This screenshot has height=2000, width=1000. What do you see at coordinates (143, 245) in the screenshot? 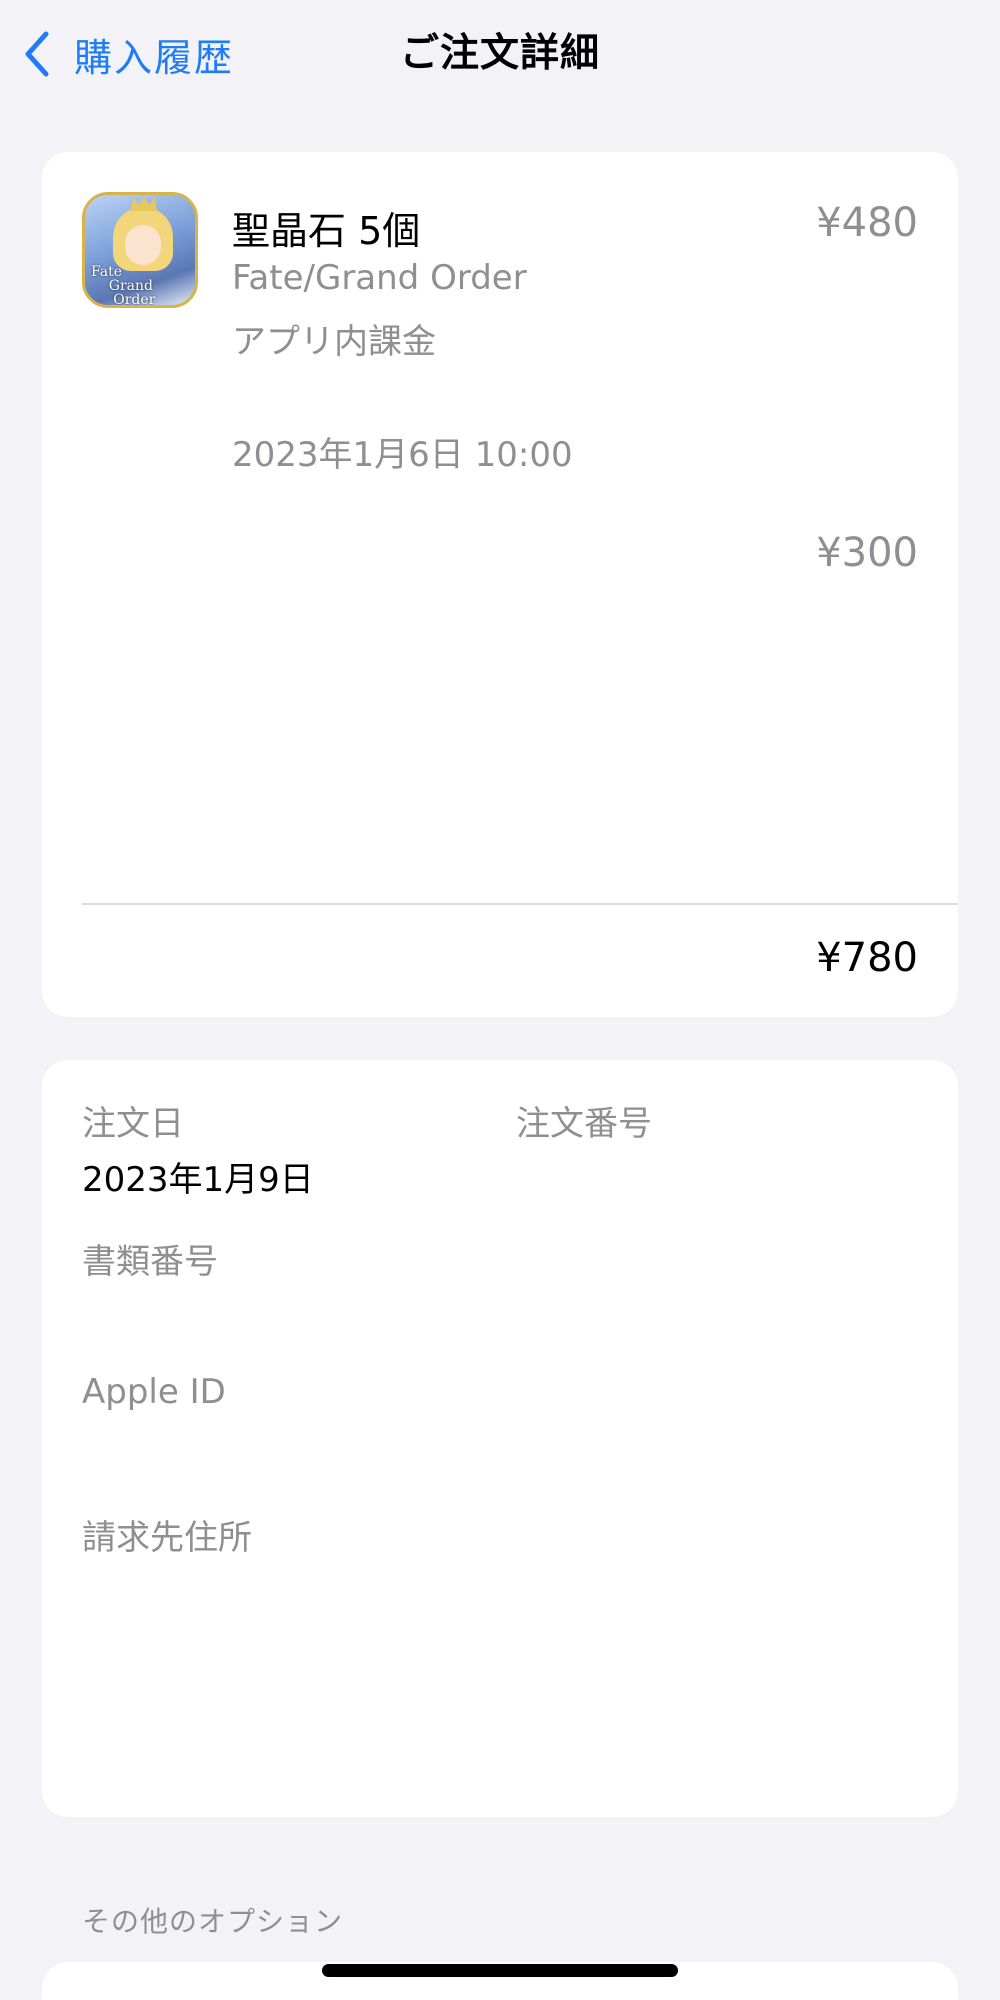
I see `icon-character-face` at bounding box center [143, 245].